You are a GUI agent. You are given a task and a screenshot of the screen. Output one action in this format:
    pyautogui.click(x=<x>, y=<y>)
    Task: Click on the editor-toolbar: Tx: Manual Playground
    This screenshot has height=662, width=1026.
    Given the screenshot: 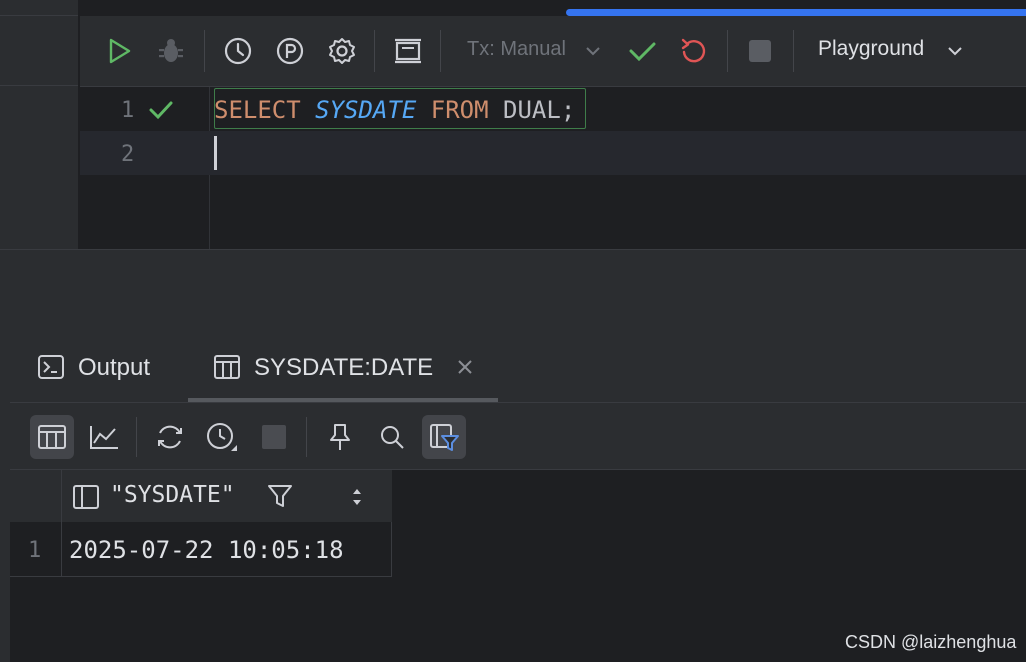 What is the action you would take?
    pyautogui.click(x=553, y=51)
    